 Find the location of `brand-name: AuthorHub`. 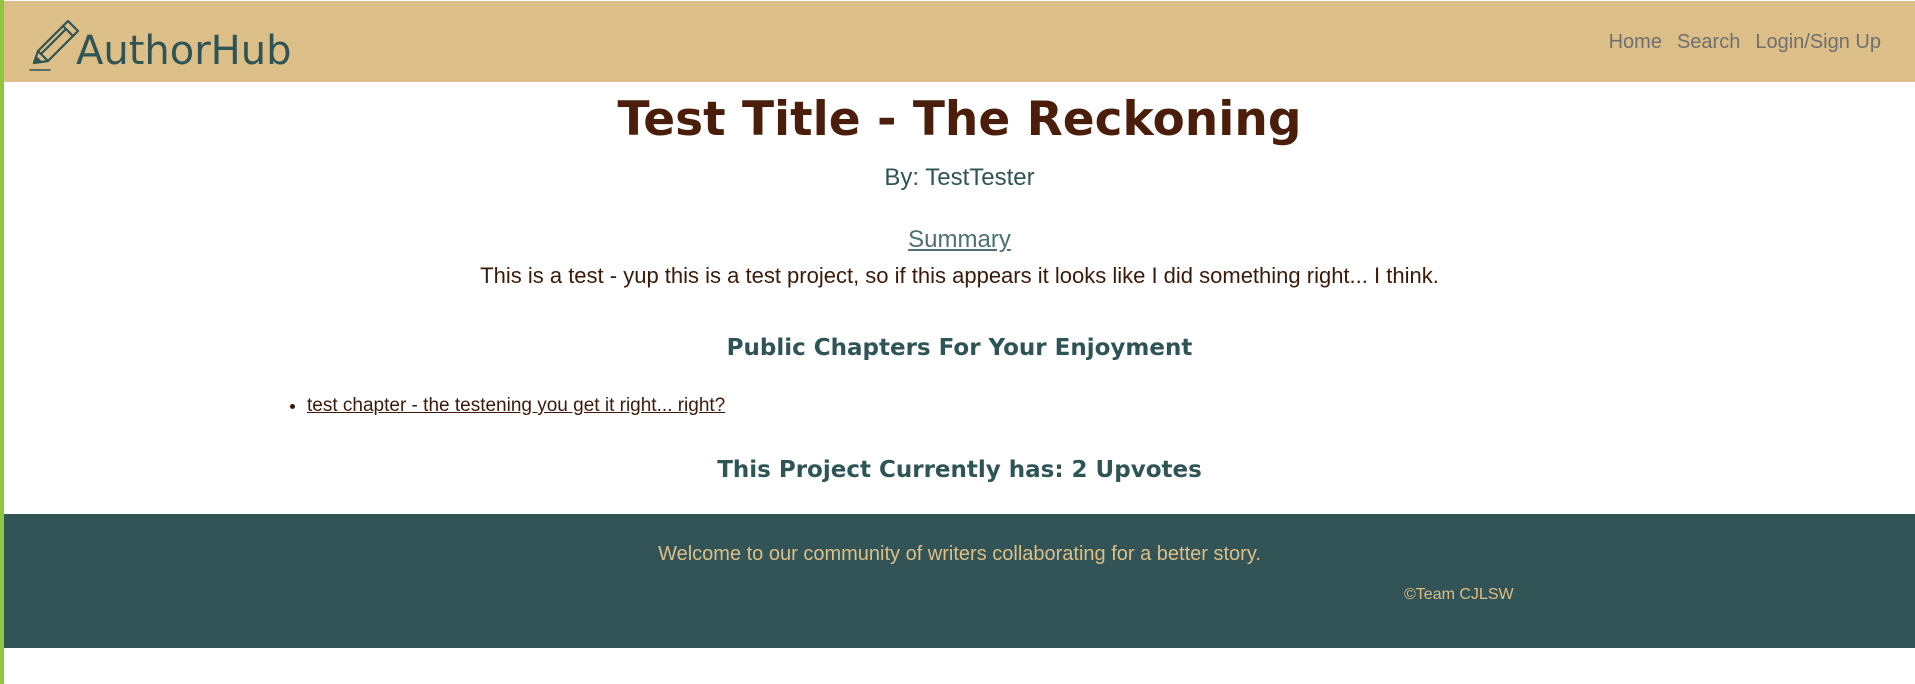

brand-name: AuthorHub is located at coordinates (184, 51).